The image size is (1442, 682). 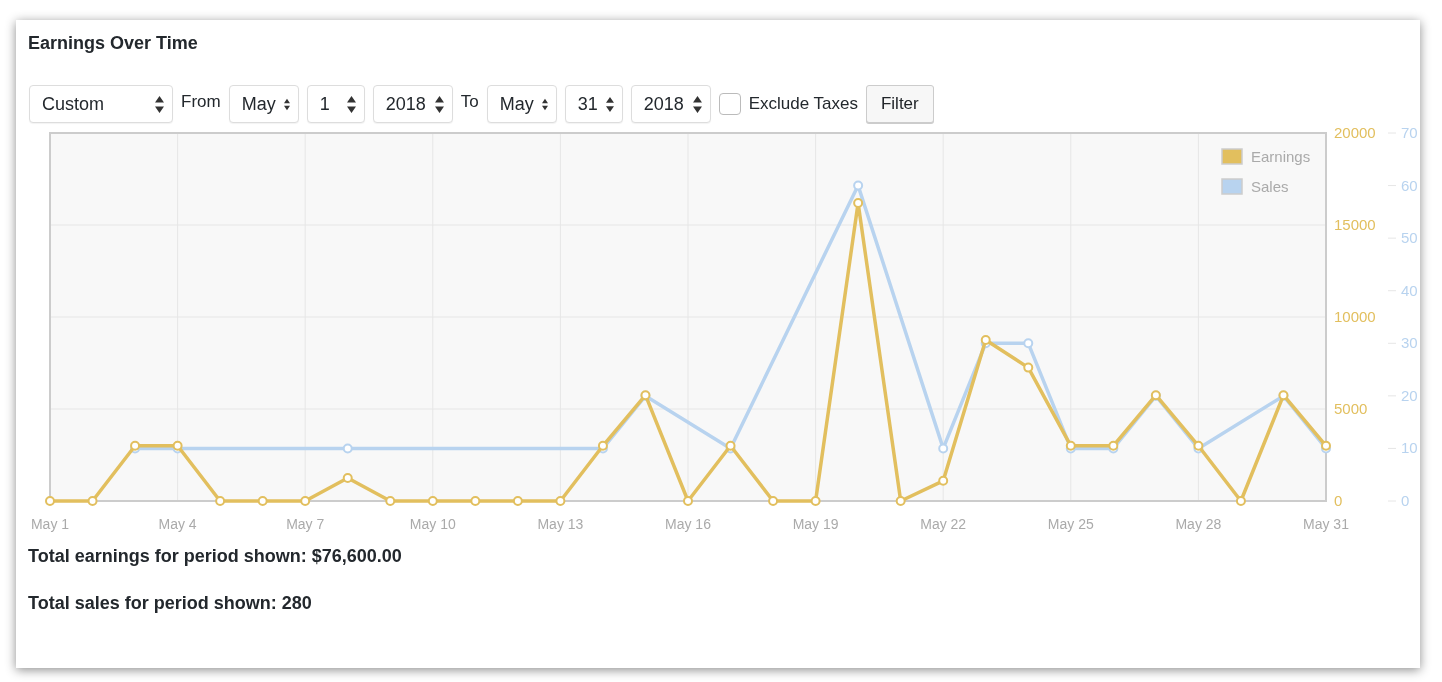 What do you see at coordinates (1409, 448) in the screenshot?
I see `axis-tick-label: 10` at bounding box center [1409, 448].